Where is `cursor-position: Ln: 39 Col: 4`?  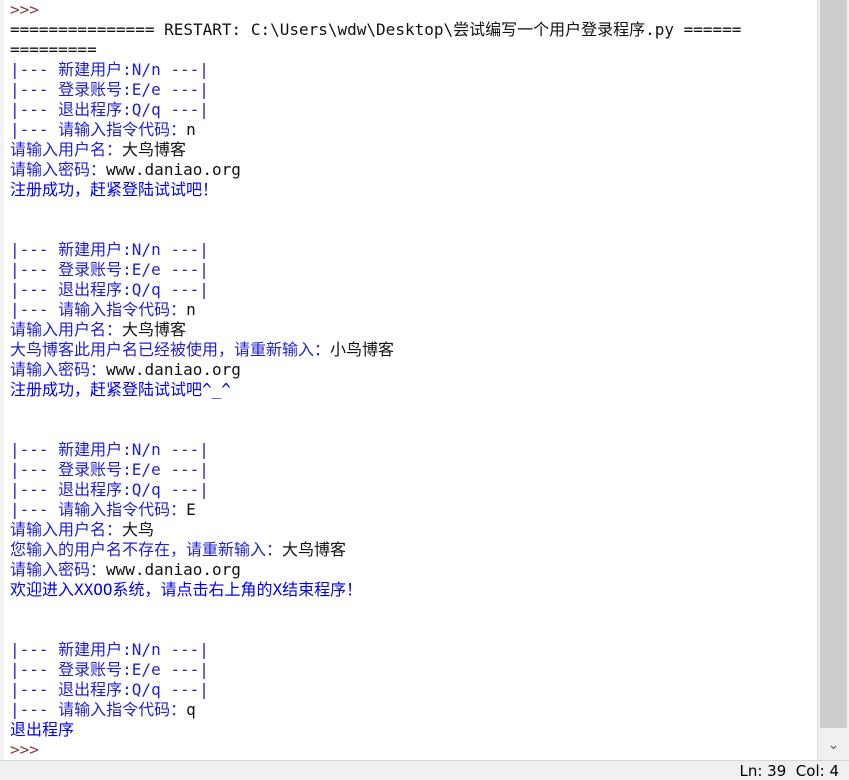
cursor-position: Ln: 39 Col: 4 is located at coordinates (789, 771).